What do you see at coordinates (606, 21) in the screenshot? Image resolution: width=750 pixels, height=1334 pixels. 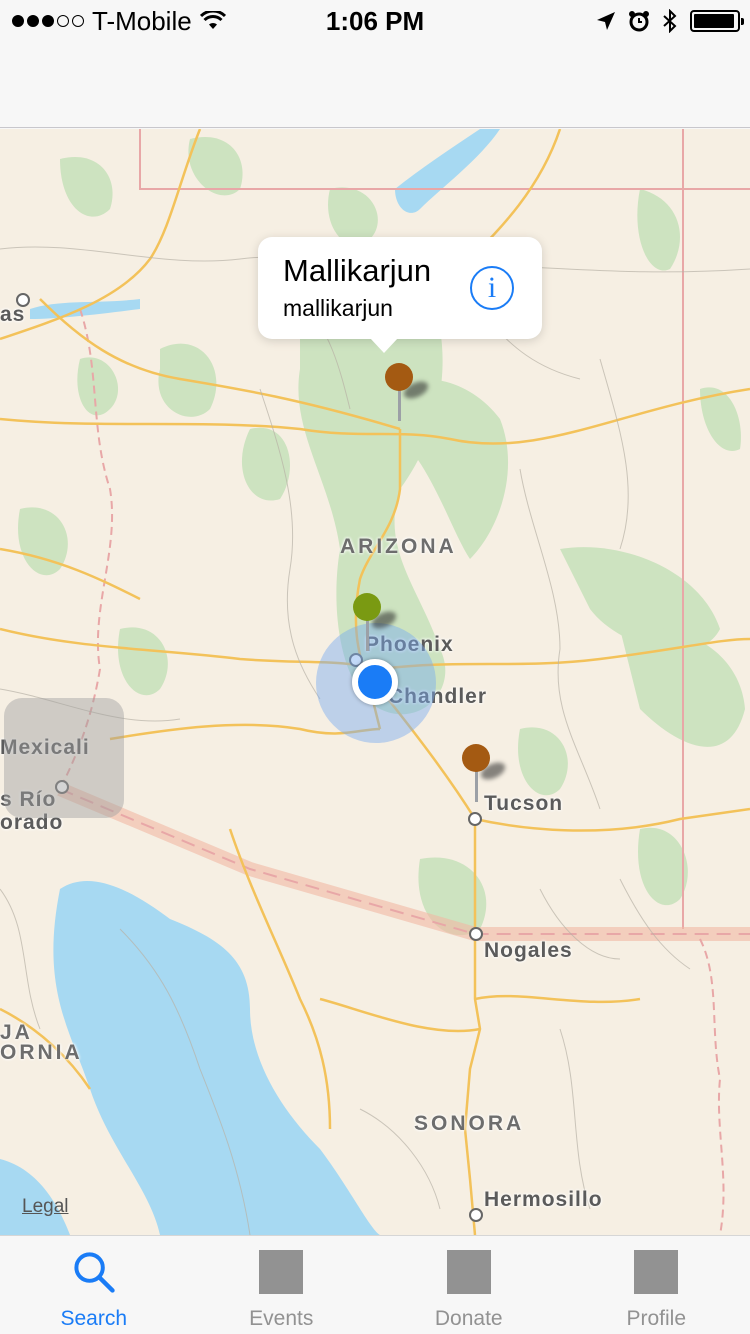 I see `location-arrow-icon` at bounding box center [606, 21].